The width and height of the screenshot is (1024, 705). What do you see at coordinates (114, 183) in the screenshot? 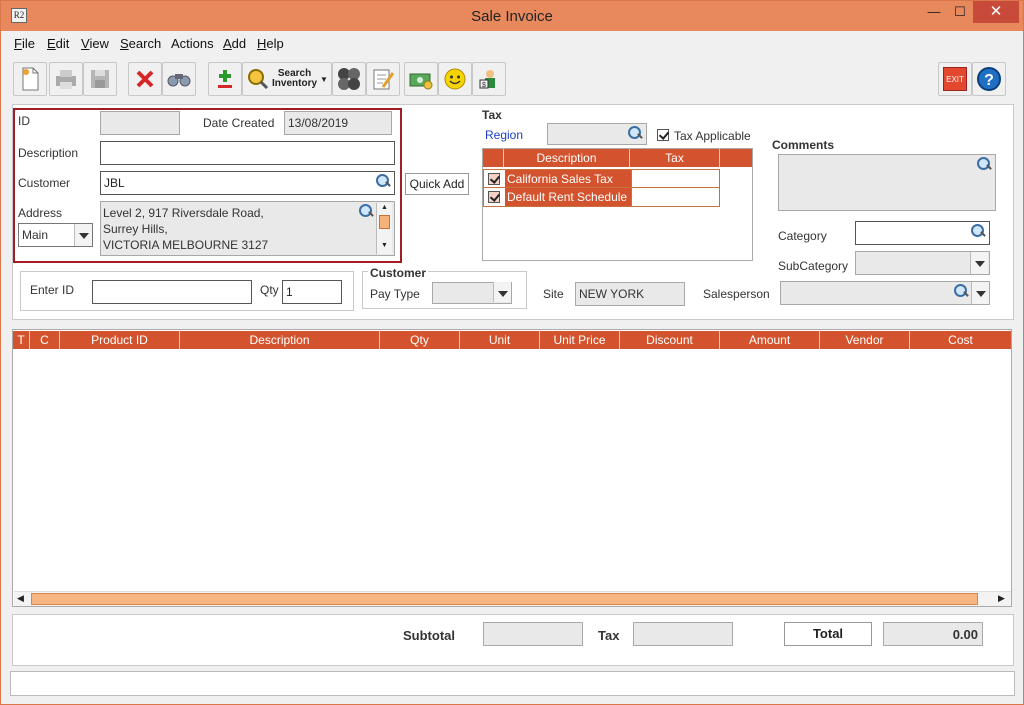
I see `customer-value: JBL` at bounding box center [114, 183].